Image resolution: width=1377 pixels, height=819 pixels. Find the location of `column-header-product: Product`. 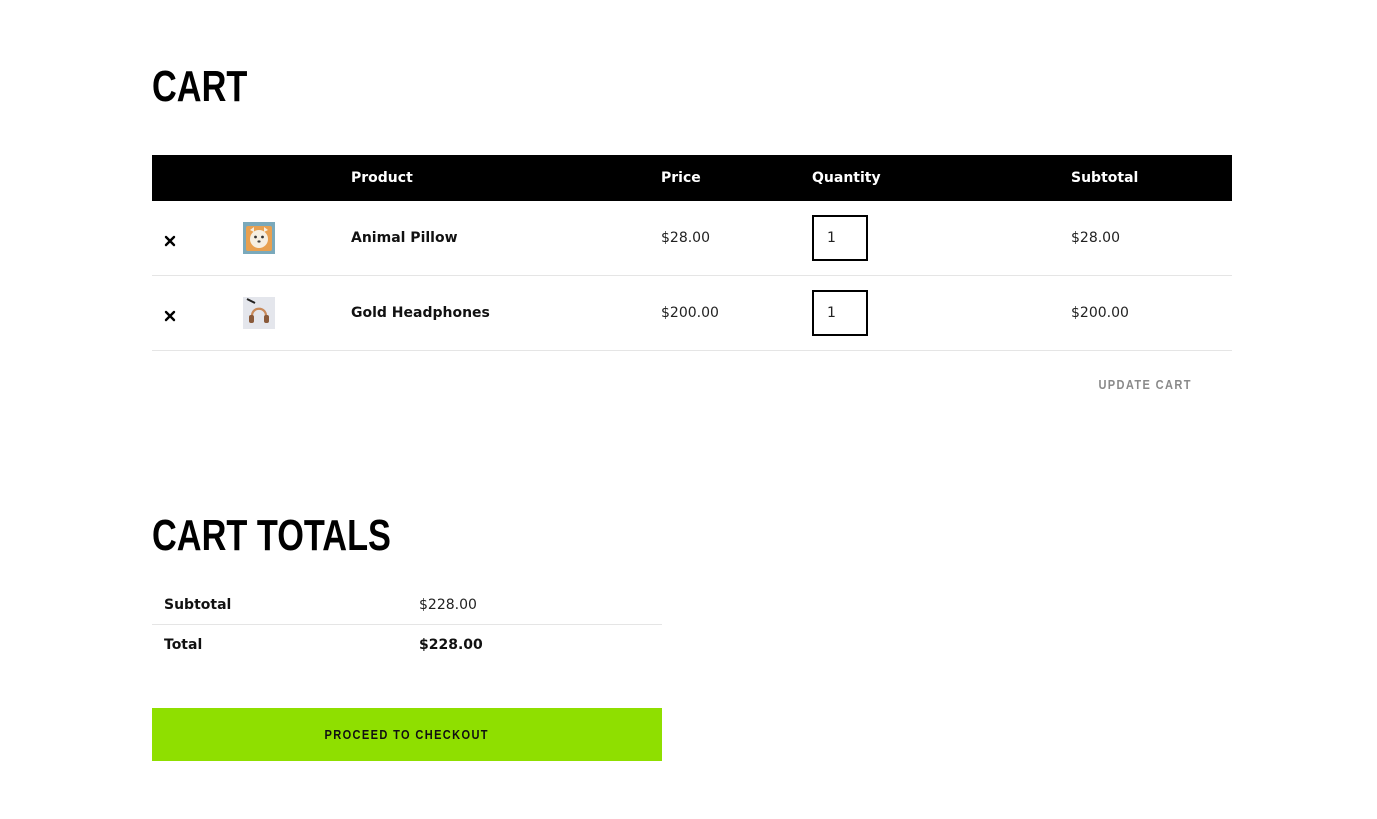

column-header-product: Product is located at coordinates (382, 178).